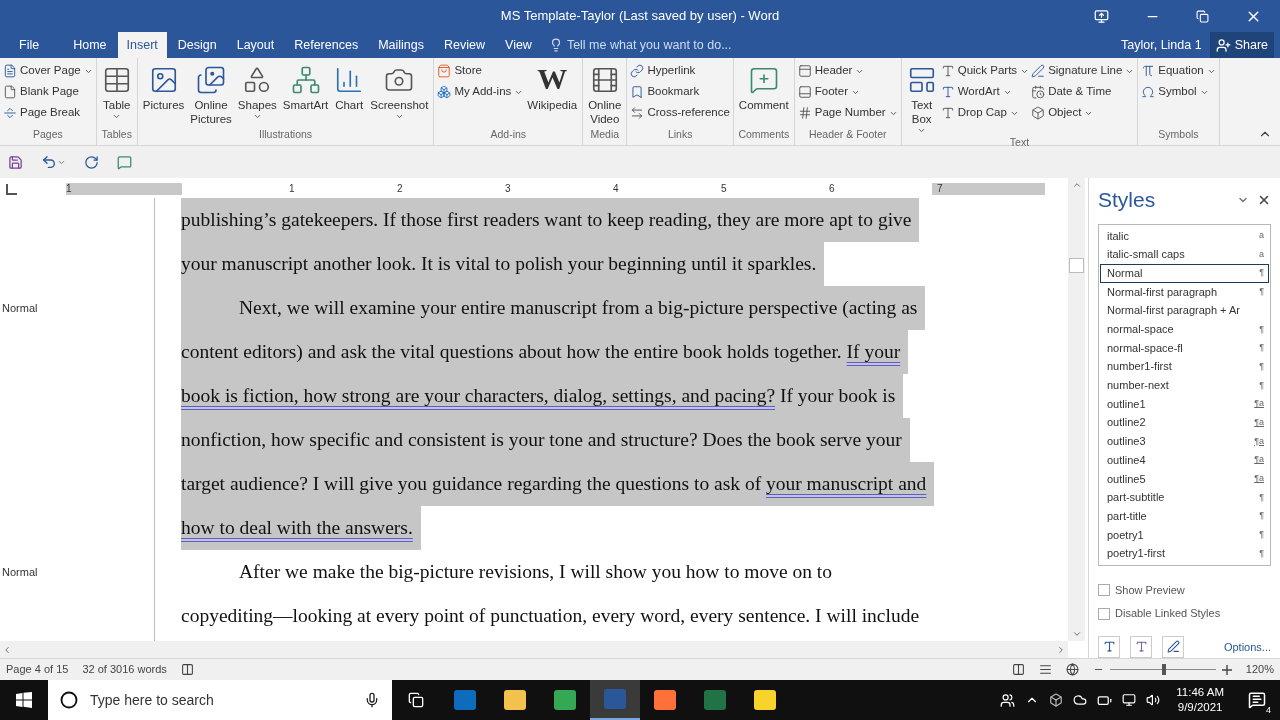 The image size is (1280, 720). What do you see at coordinates (187, 669) in the screenshot?
I see `proofing-icon` at bounding box center [187, 669].